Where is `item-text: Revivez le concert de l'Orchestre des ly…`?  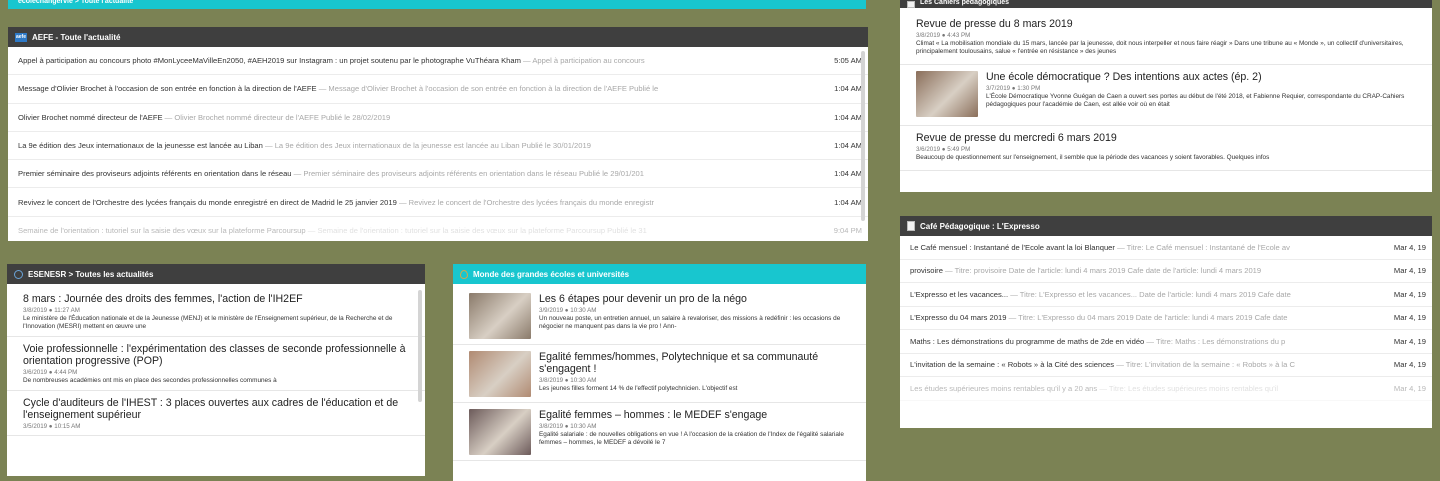 item-text: Revivez le concert de l'Orchestre des ly… is located at coordinates (418, 202).